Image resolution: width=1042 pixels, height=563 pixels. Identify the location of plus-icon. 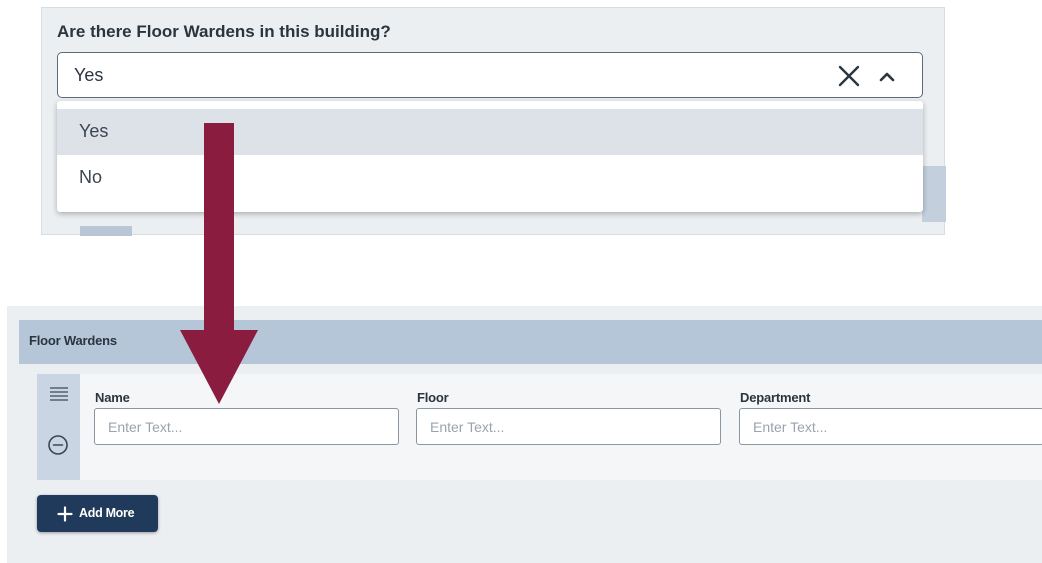
(65, 514).